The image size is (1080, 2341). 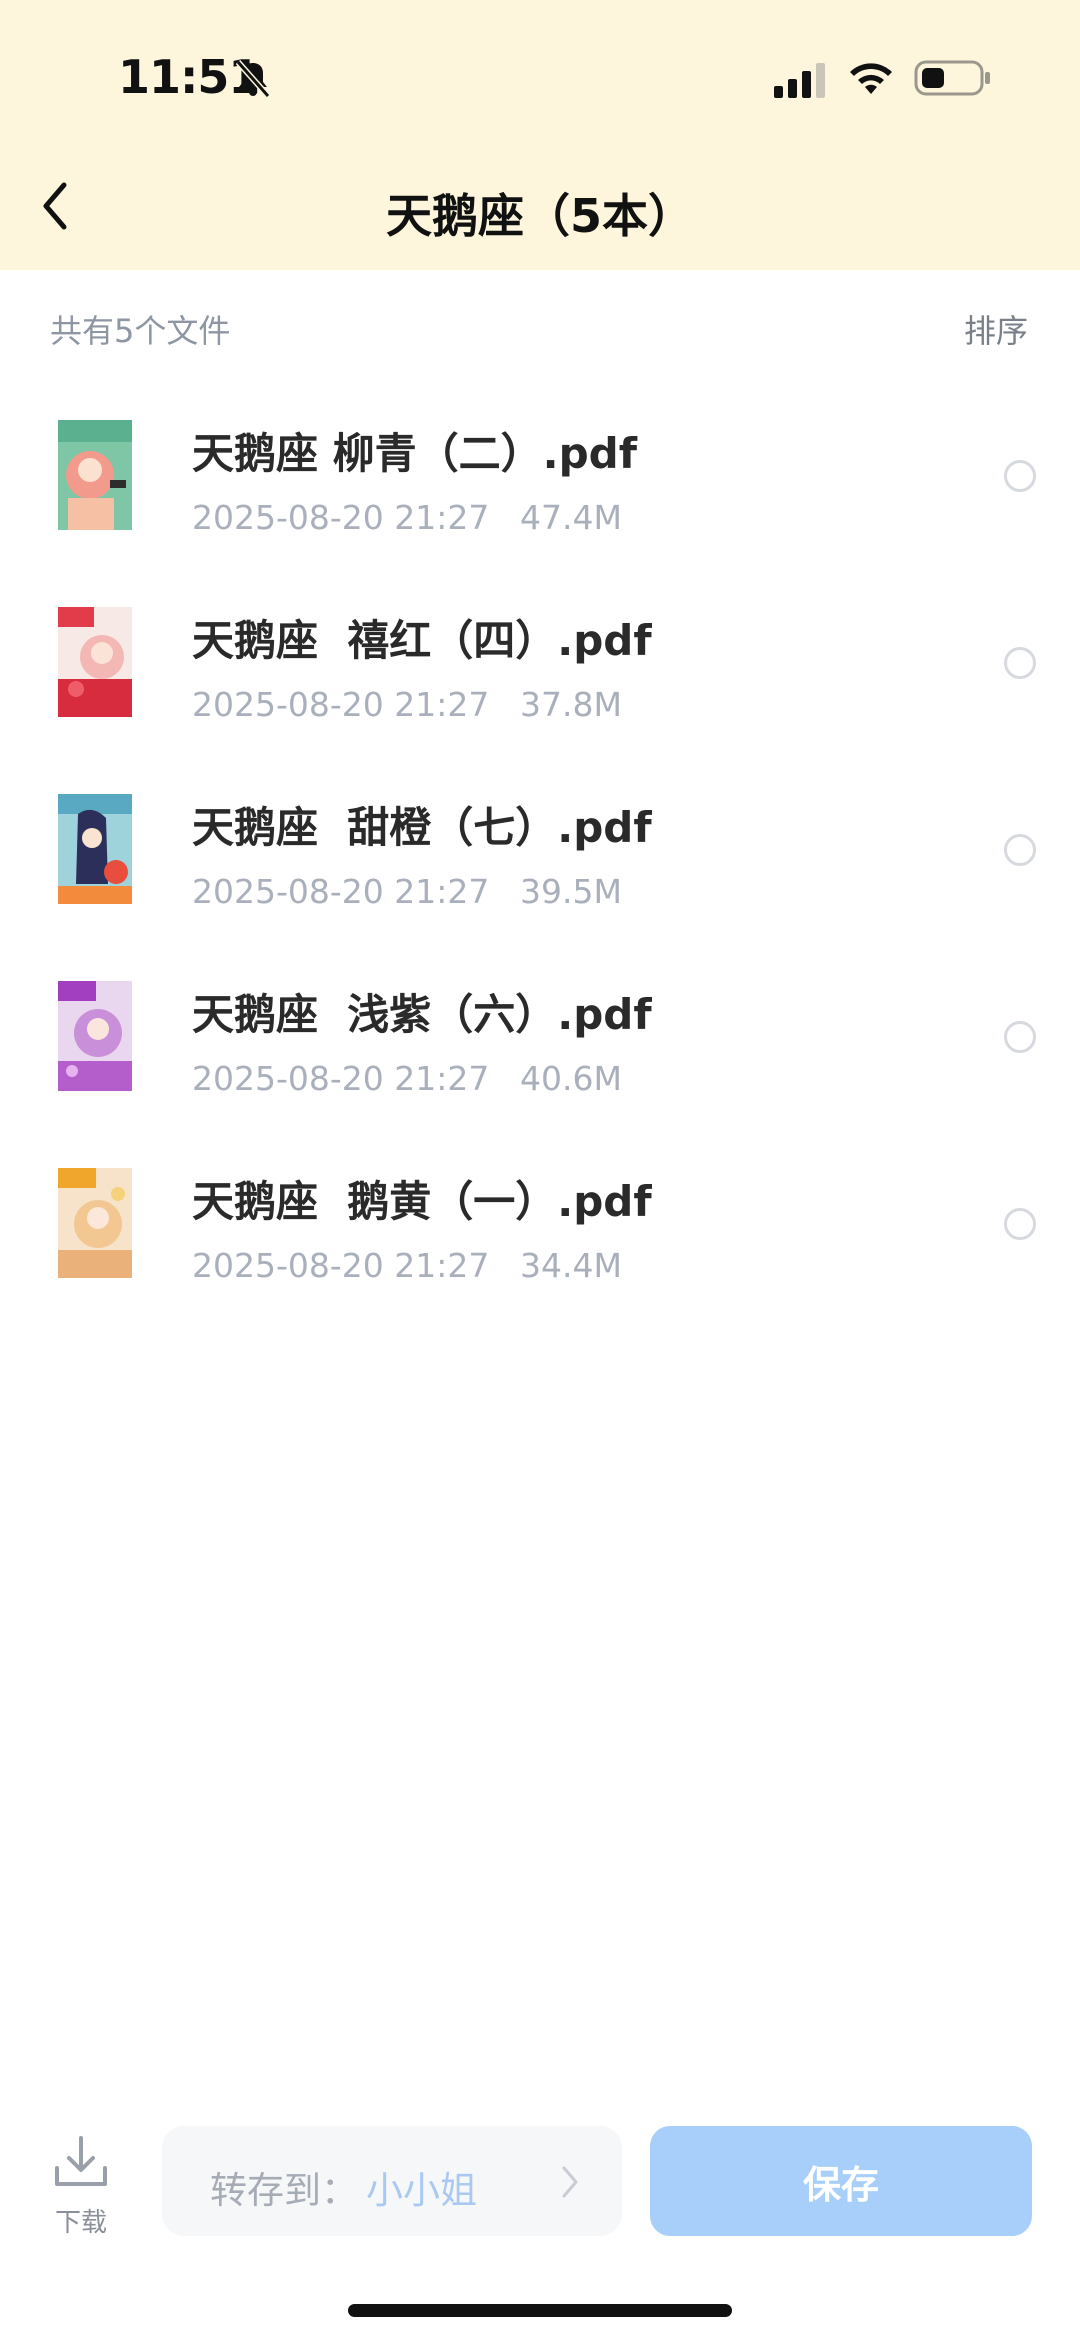 I want to click on page-title: 天鹅座（5本）, so click(x=539, y=216).